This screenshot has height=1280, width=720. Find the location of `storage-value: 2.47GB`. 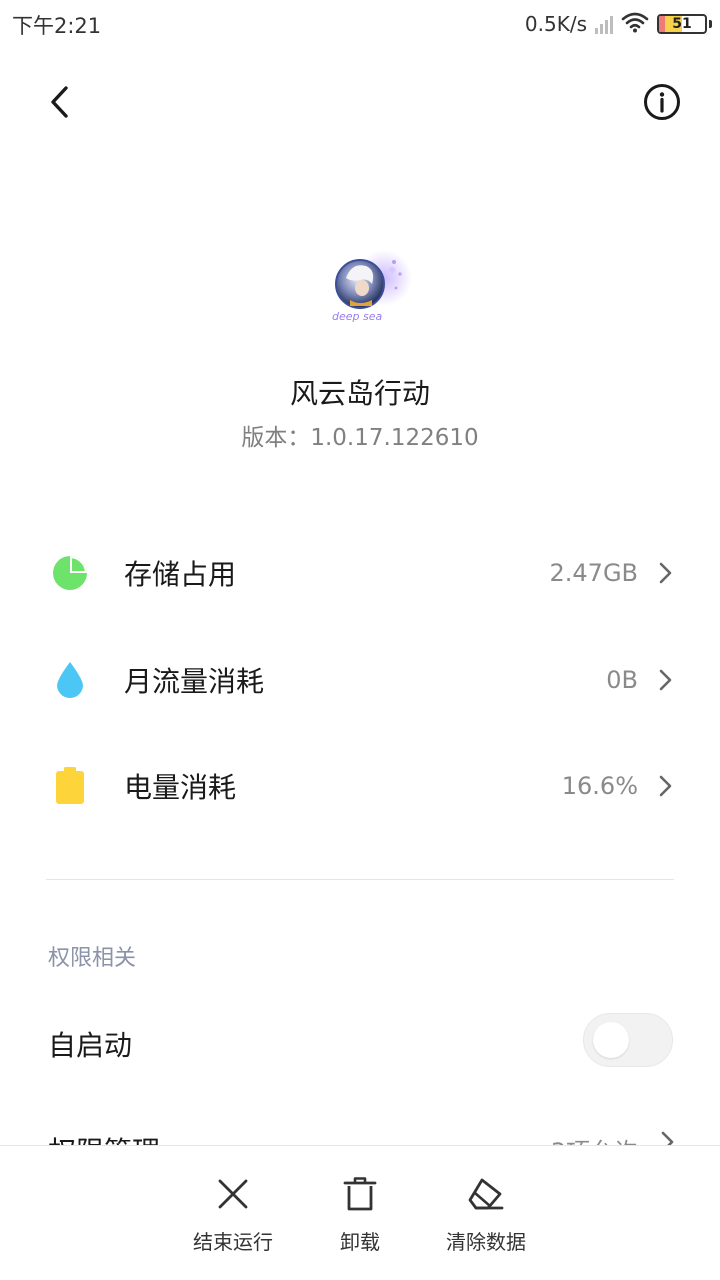

storage-value: 2.47GB is located at coordinates (594, 573).